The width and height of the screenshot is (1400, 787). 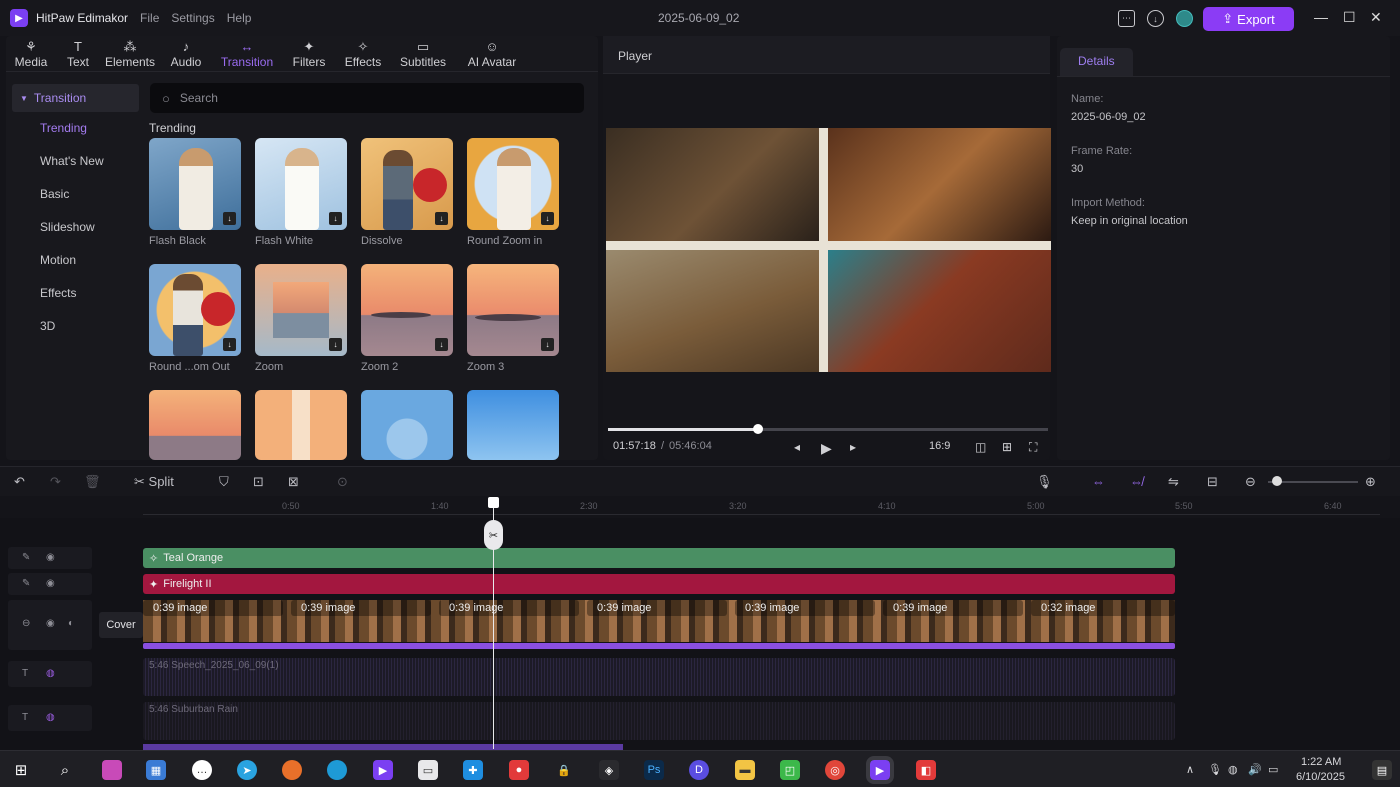 I want to click on resolve-icon: ◈, so click(x=609, y=770).